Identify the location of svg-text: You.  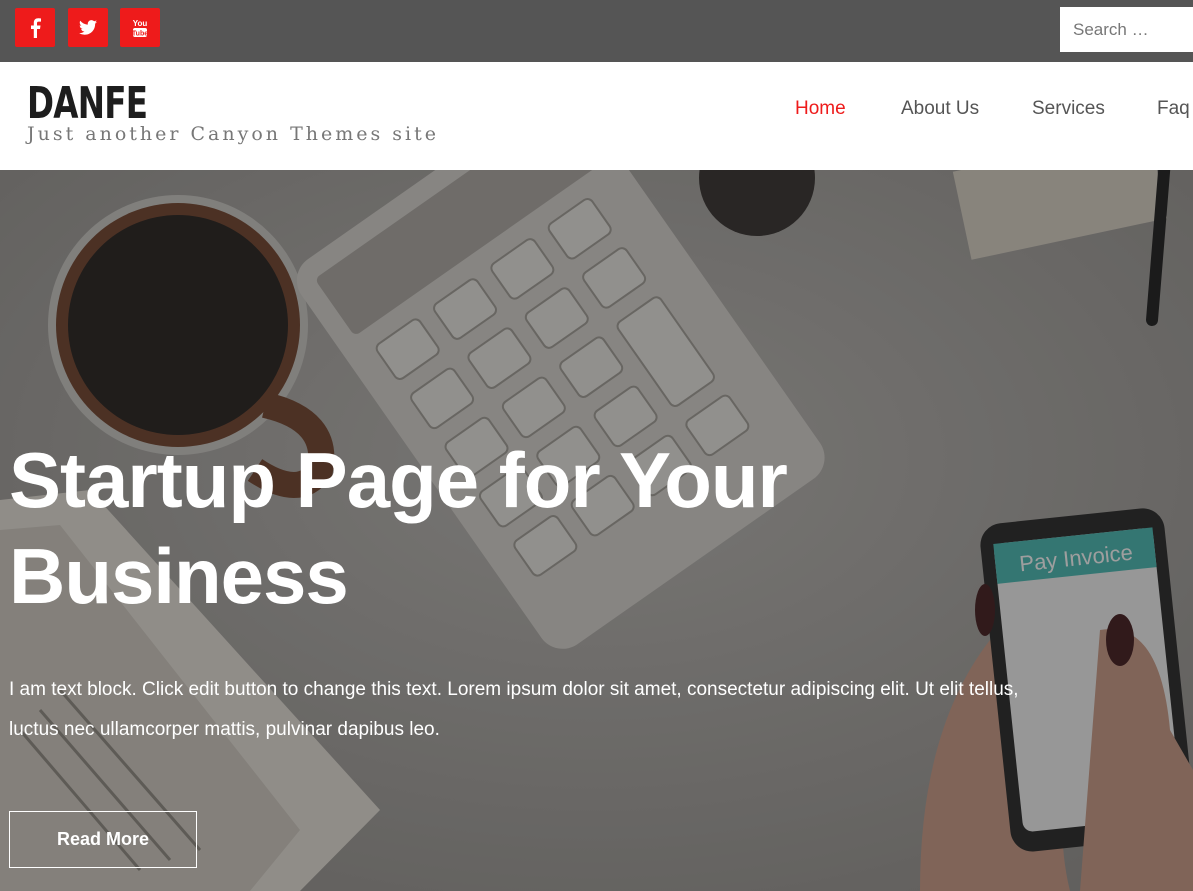
(140, 23).